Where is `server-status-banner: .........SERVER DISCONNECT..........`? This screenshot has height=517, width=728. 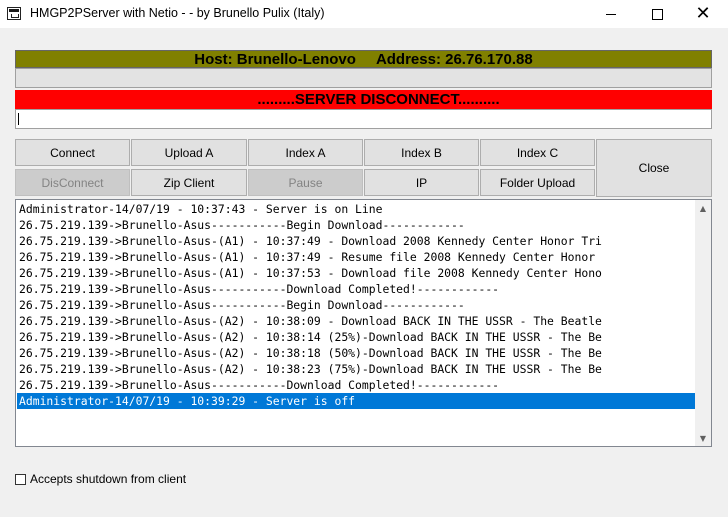 server-status-banner: .........SERVER DISCONNECT.......... is located at coordinates (363, 99).